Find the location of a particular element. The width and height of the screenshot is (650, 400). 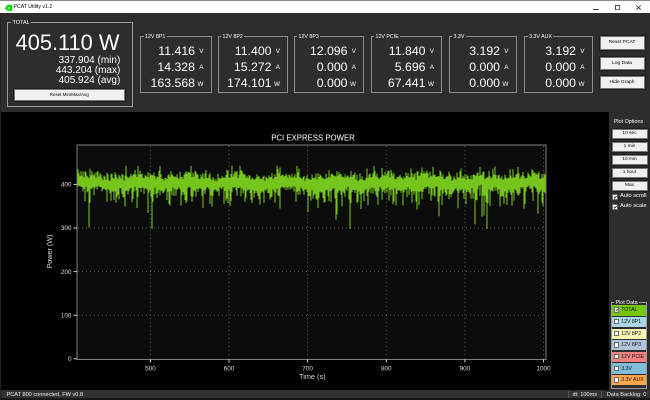

svg-text: 1000 is located at coordinates (543, 369).